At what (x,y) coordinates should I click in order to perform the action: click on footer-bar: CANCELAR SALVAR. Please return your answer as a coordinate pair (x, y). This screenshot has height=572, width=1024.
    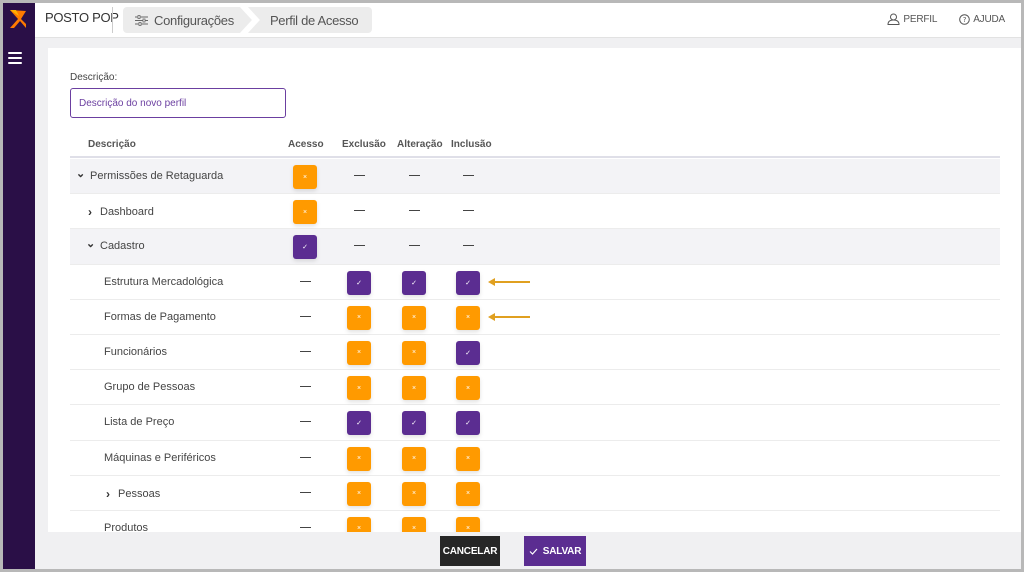
    Looking at the image, I should click on (528, 550).